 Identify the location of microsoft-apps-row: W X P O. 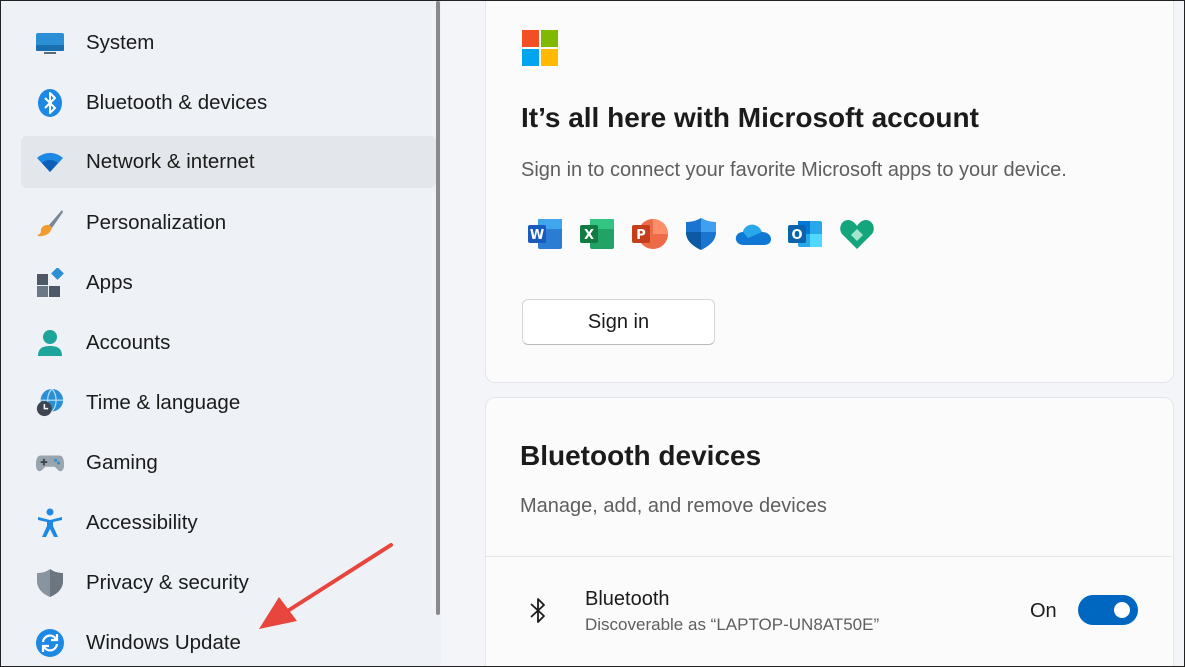
(707, 234).